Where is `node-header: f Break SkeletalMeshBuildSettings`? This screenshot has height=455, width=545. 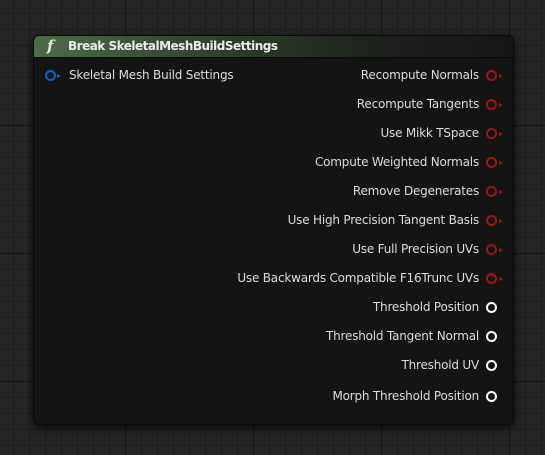
node-header: f Break SkeletalMeshBuildSettings is located at coordinates (273, 47).